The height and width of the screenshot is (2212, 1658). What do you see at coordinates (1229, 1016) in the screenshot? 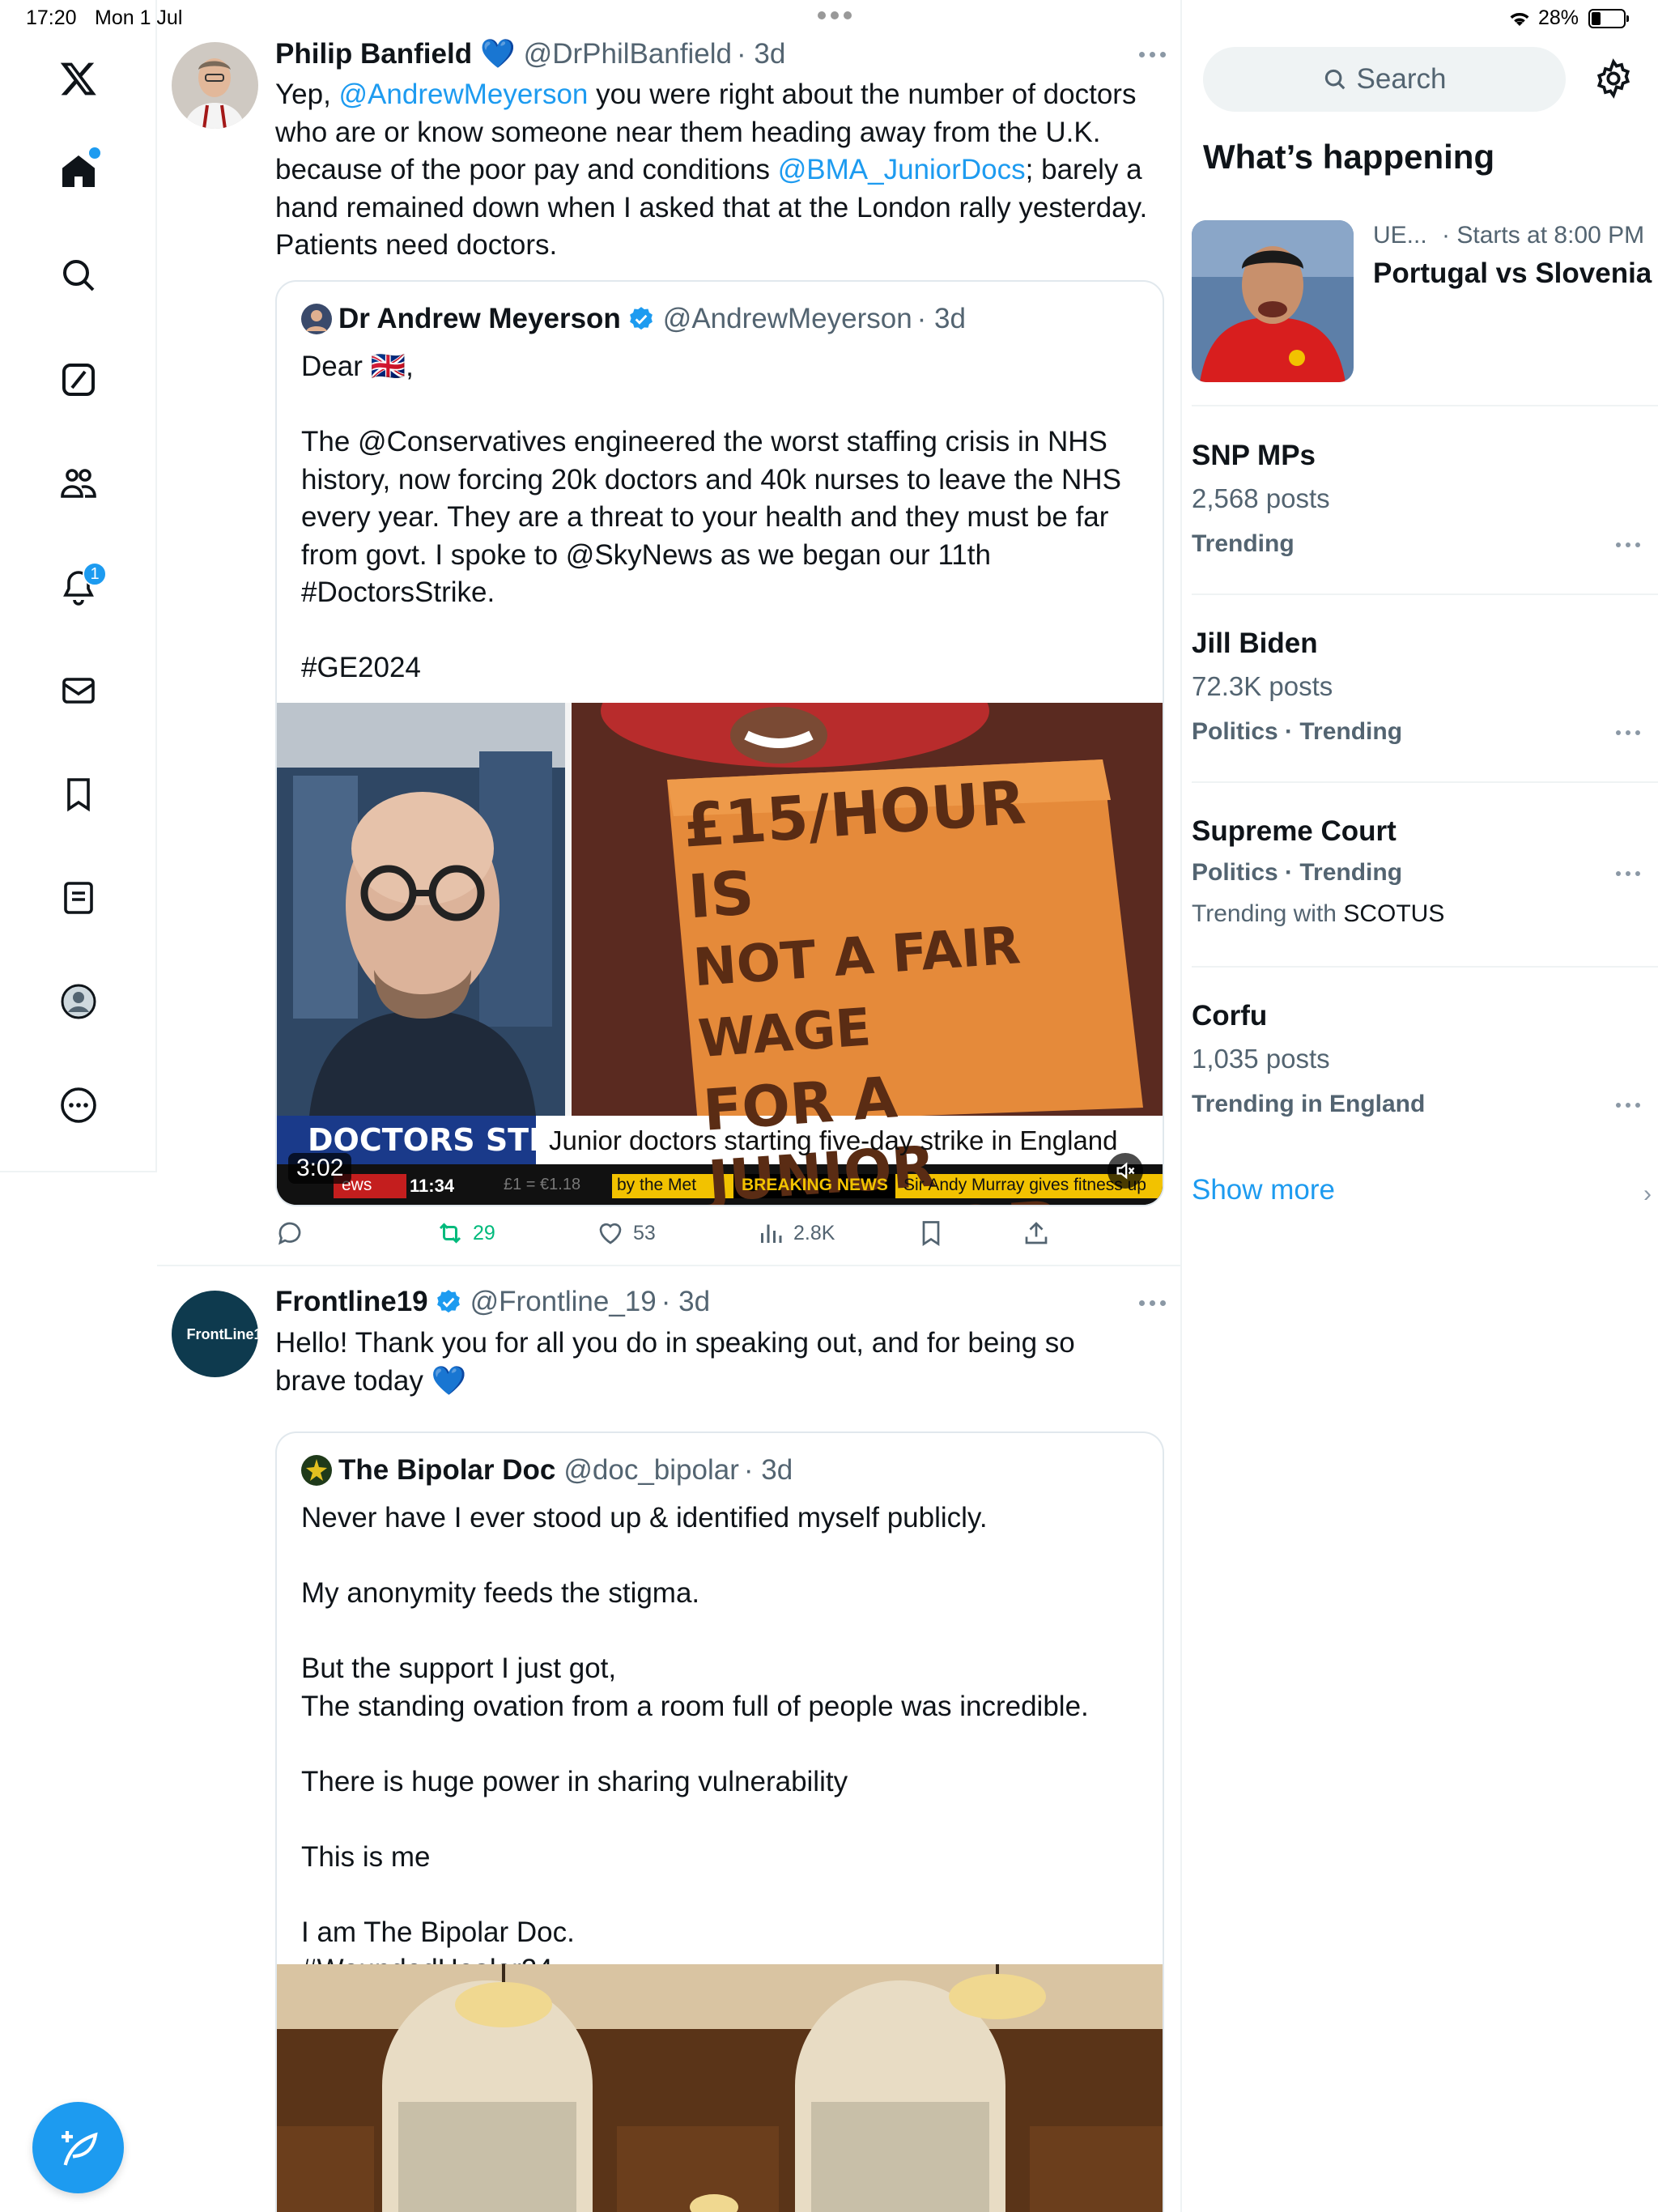
I see `trend-title: Corfu` at bounding box center [1229, 1016].